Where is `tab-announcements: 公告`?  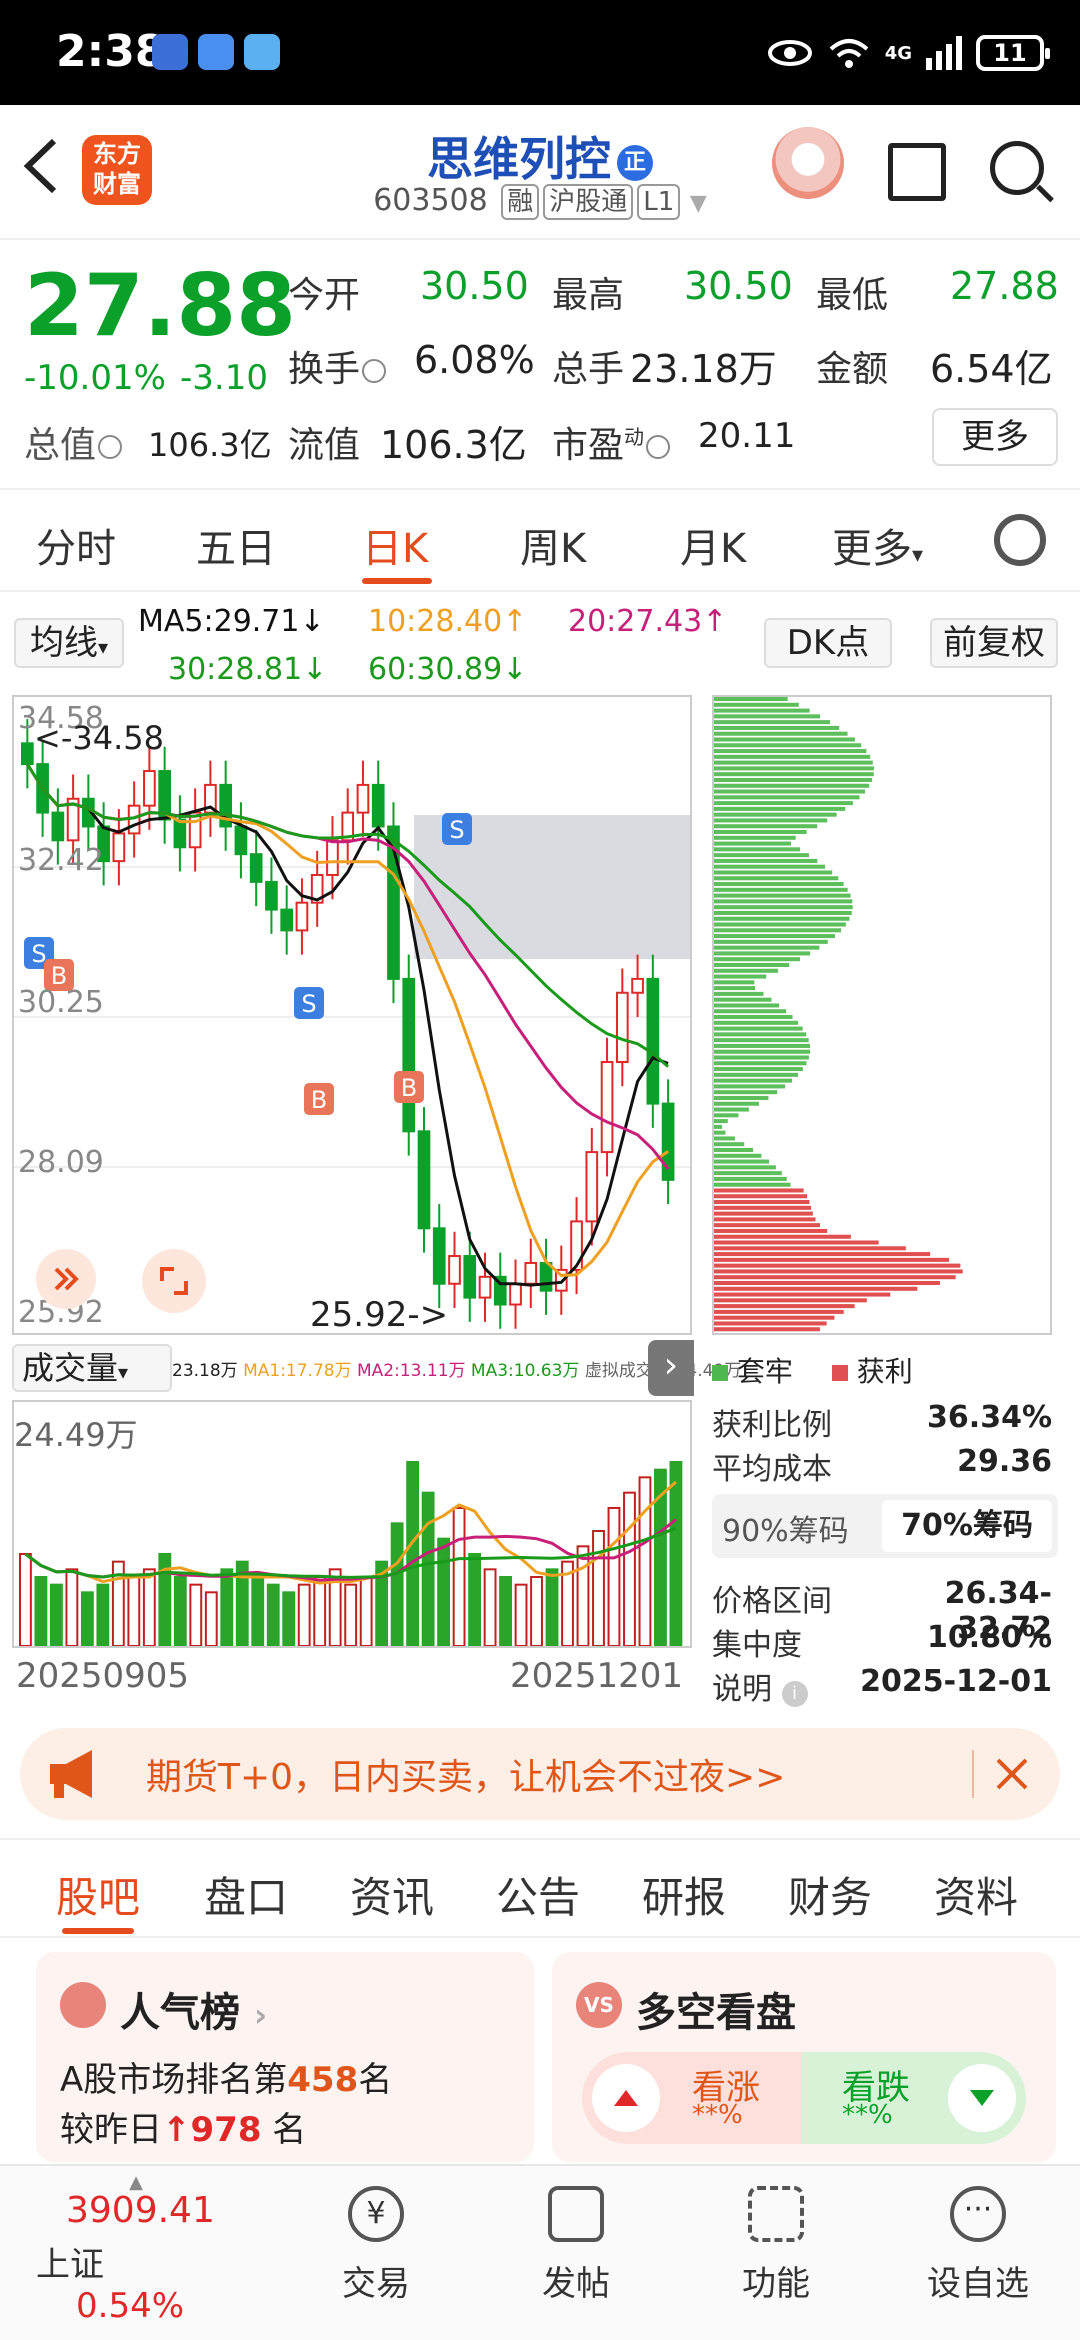 tab-announcements: 公告 is located at coordinates (538, 1894).